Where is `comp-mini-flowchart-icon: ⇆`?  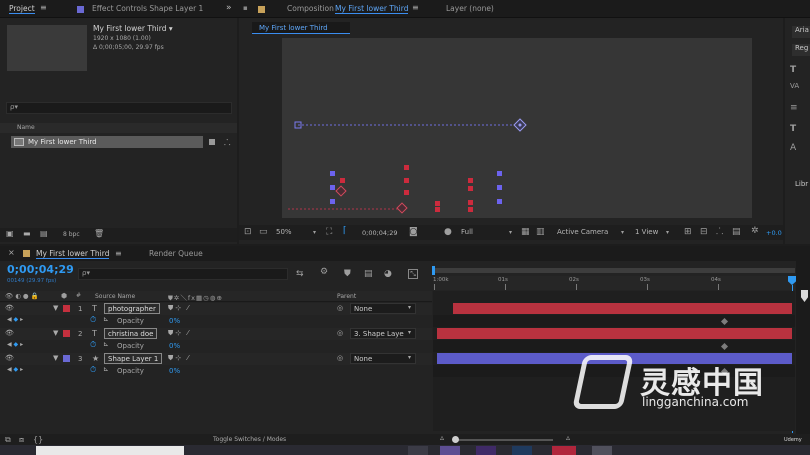
comp-mini-flowchart-icon: ⇆ is located at coordinates (300, 274).